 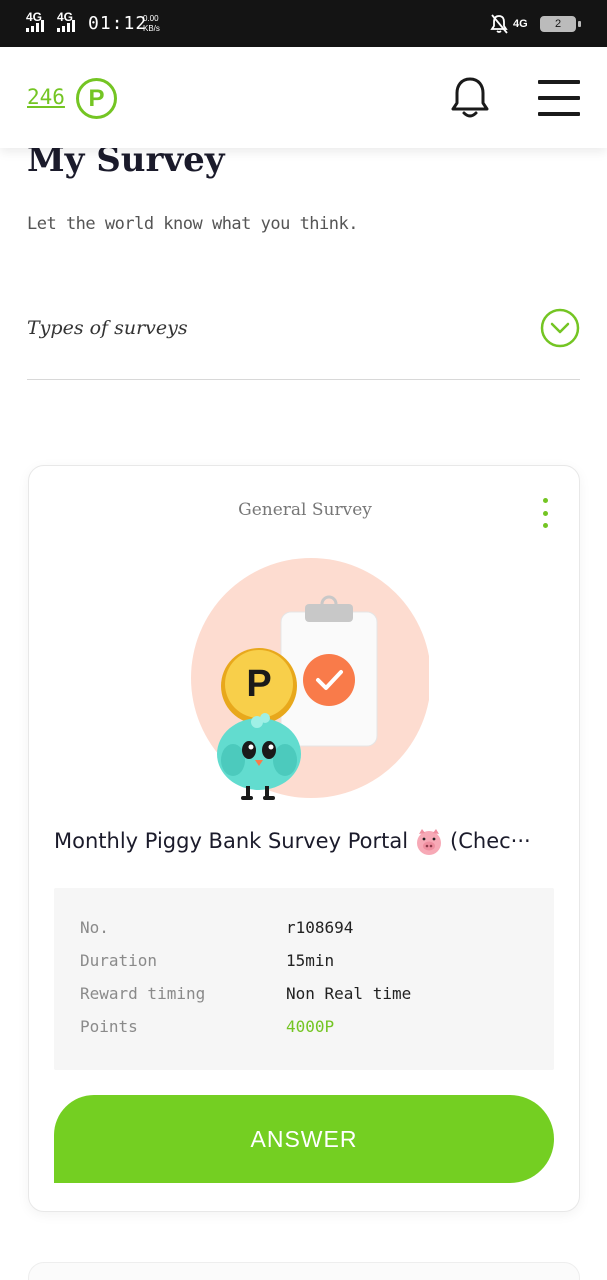 I want to click on answer-button: ANSWER, so click(x=304, y=1139).